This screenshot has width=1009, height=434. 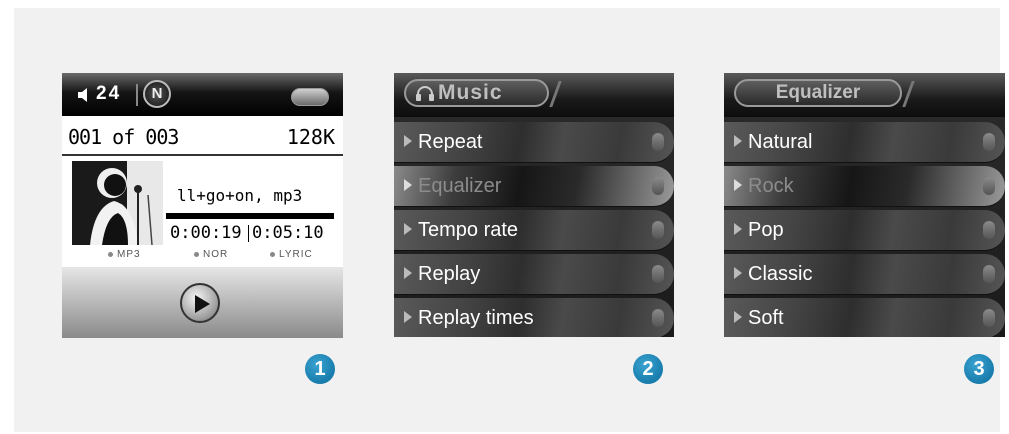 I want to click on menu-title-tab: Music, so click(x=476, y=93).